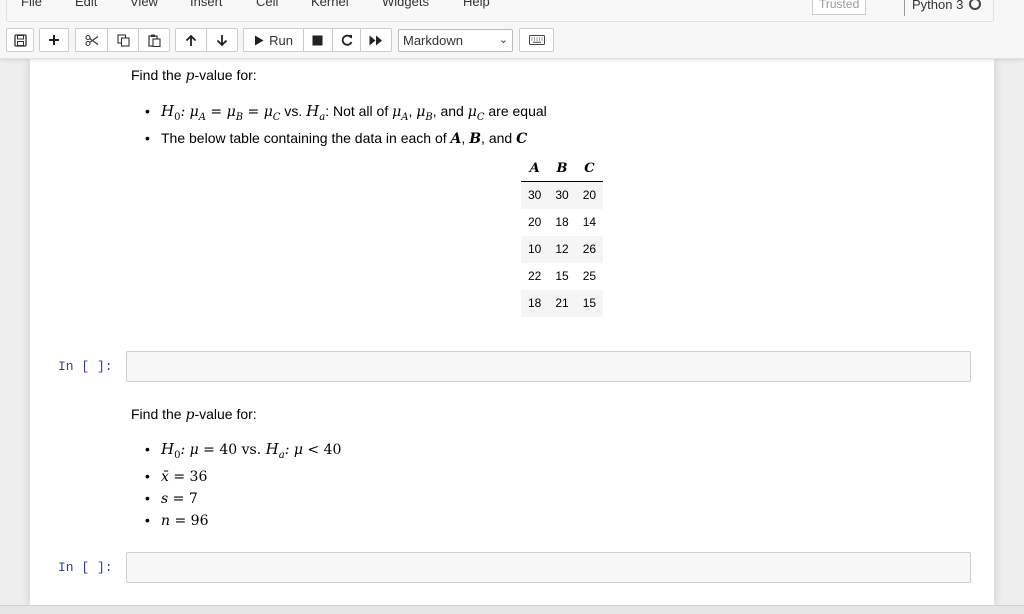  I want to click on kernel-indicator: Python 3, so click(943, 8).